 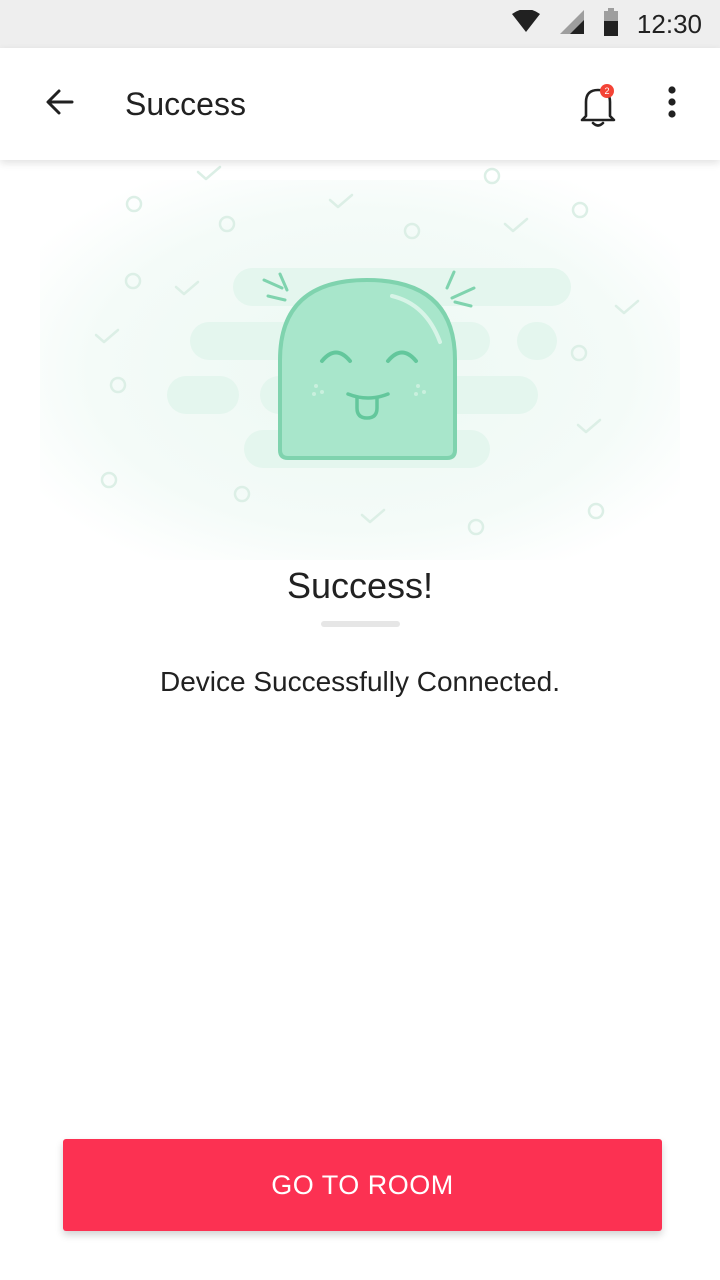 What do you see at coordinates (526, 23) in the screenshot?
I see `wifi-icon` at bounding box center [526, 23].